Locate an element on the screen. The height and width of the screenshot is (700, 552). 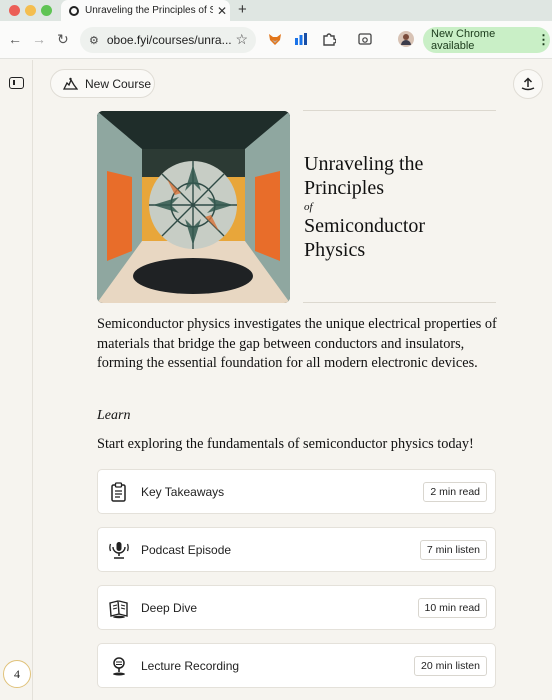
new-chrome-label: New Chrome available is located at coordinates (463, 40).